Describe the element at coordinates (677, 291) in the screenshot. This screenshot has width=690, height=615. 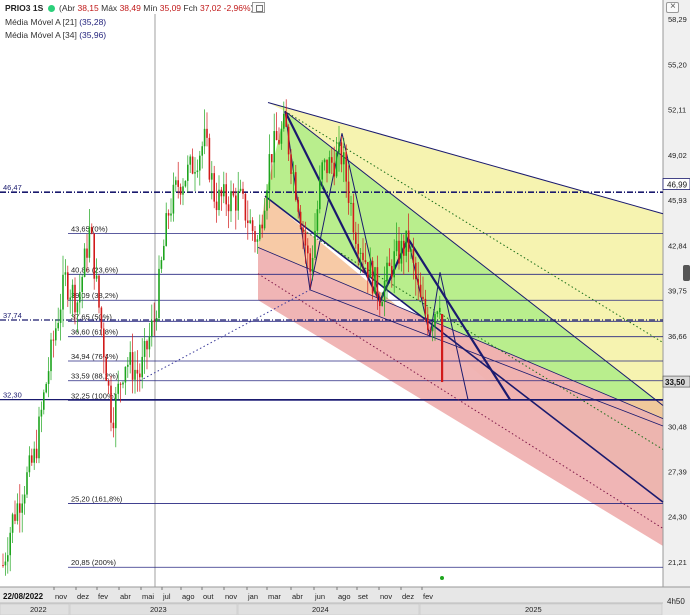
I see `price-tick-label: 39,75` at that location.